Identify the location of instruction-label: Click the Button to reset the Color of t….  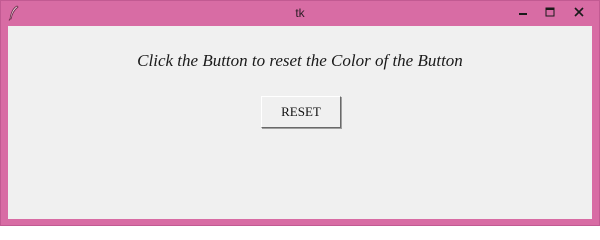
(300, 60).